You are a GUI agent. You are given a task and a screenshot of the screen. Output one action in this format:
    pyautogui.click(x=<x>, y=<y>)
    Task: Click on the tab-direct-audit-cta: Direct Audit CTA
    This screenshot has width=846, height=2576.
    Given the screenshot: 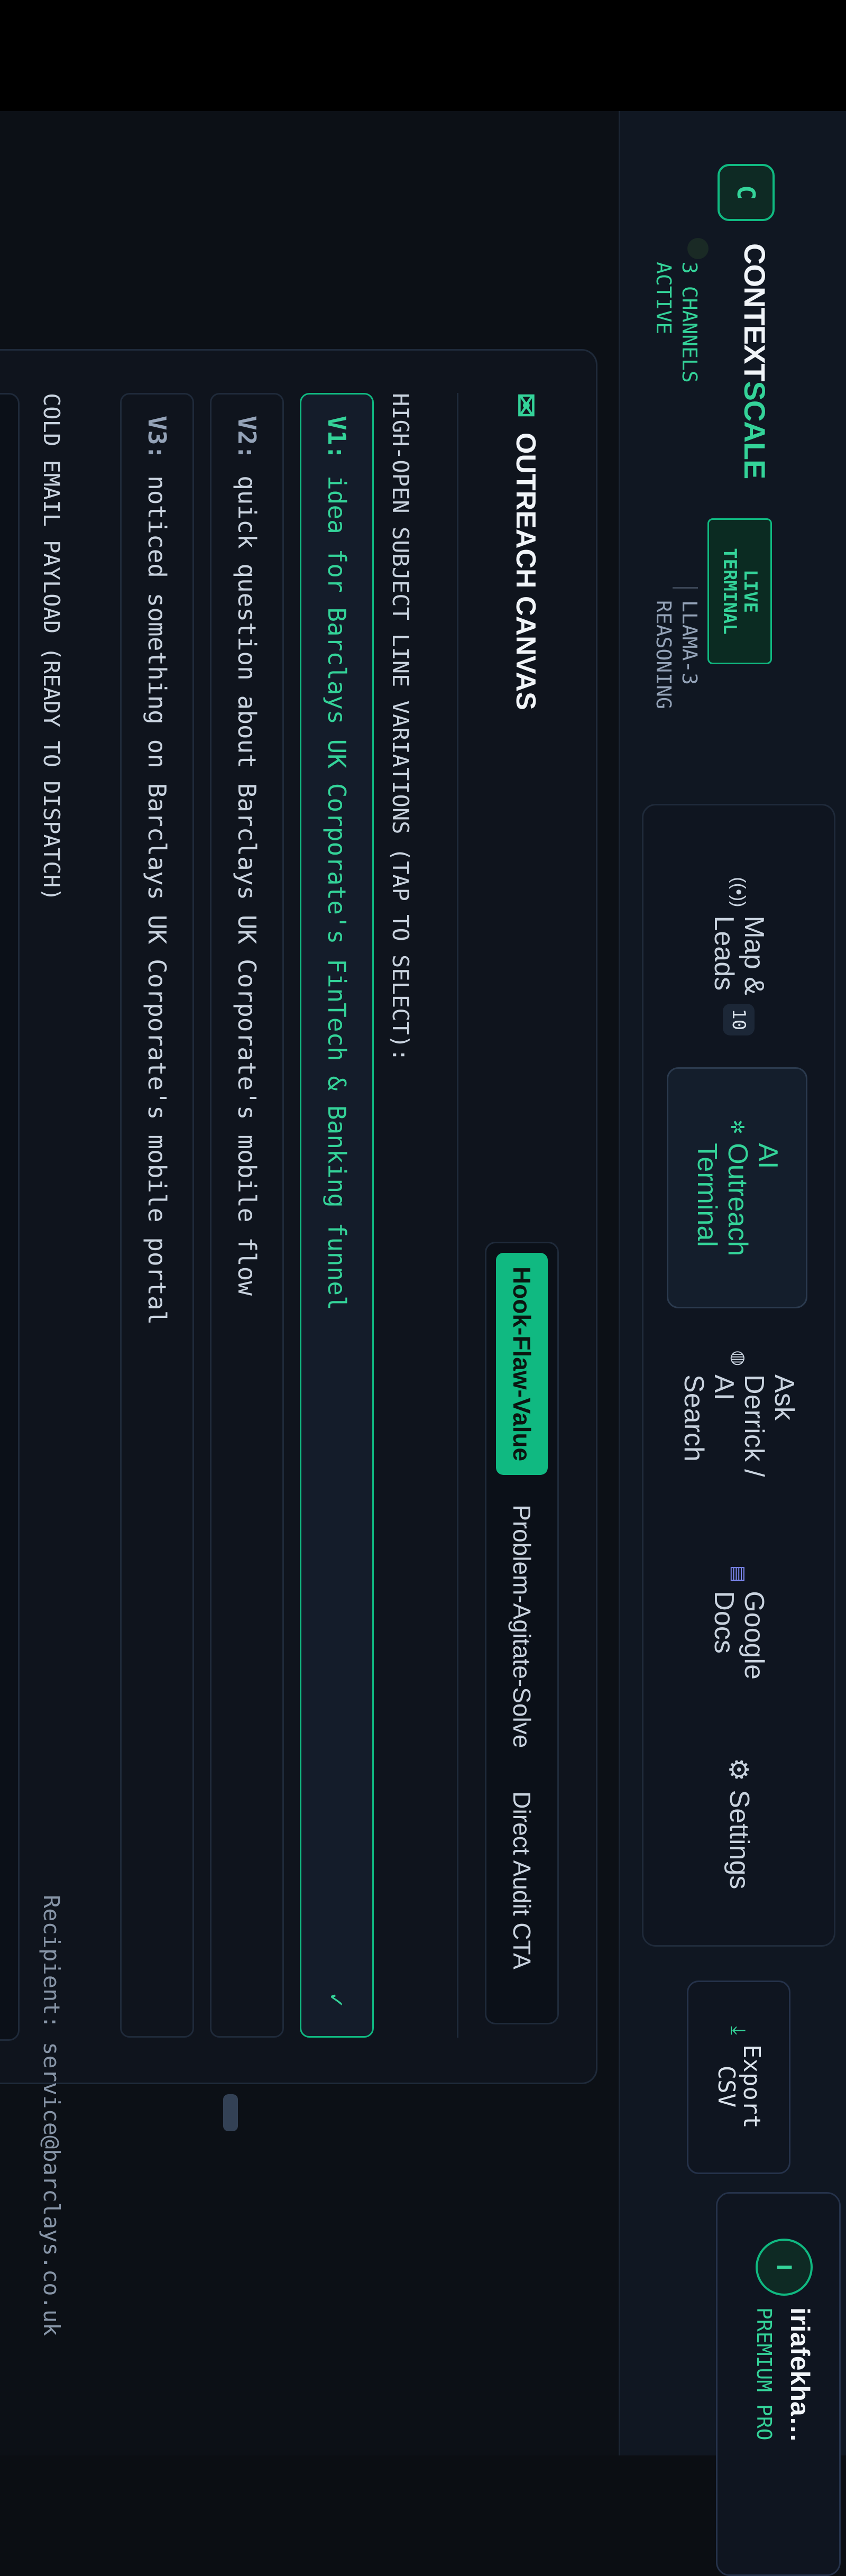 What is the action you would take?
    pyautogui.click(x=522, y=1880)
    